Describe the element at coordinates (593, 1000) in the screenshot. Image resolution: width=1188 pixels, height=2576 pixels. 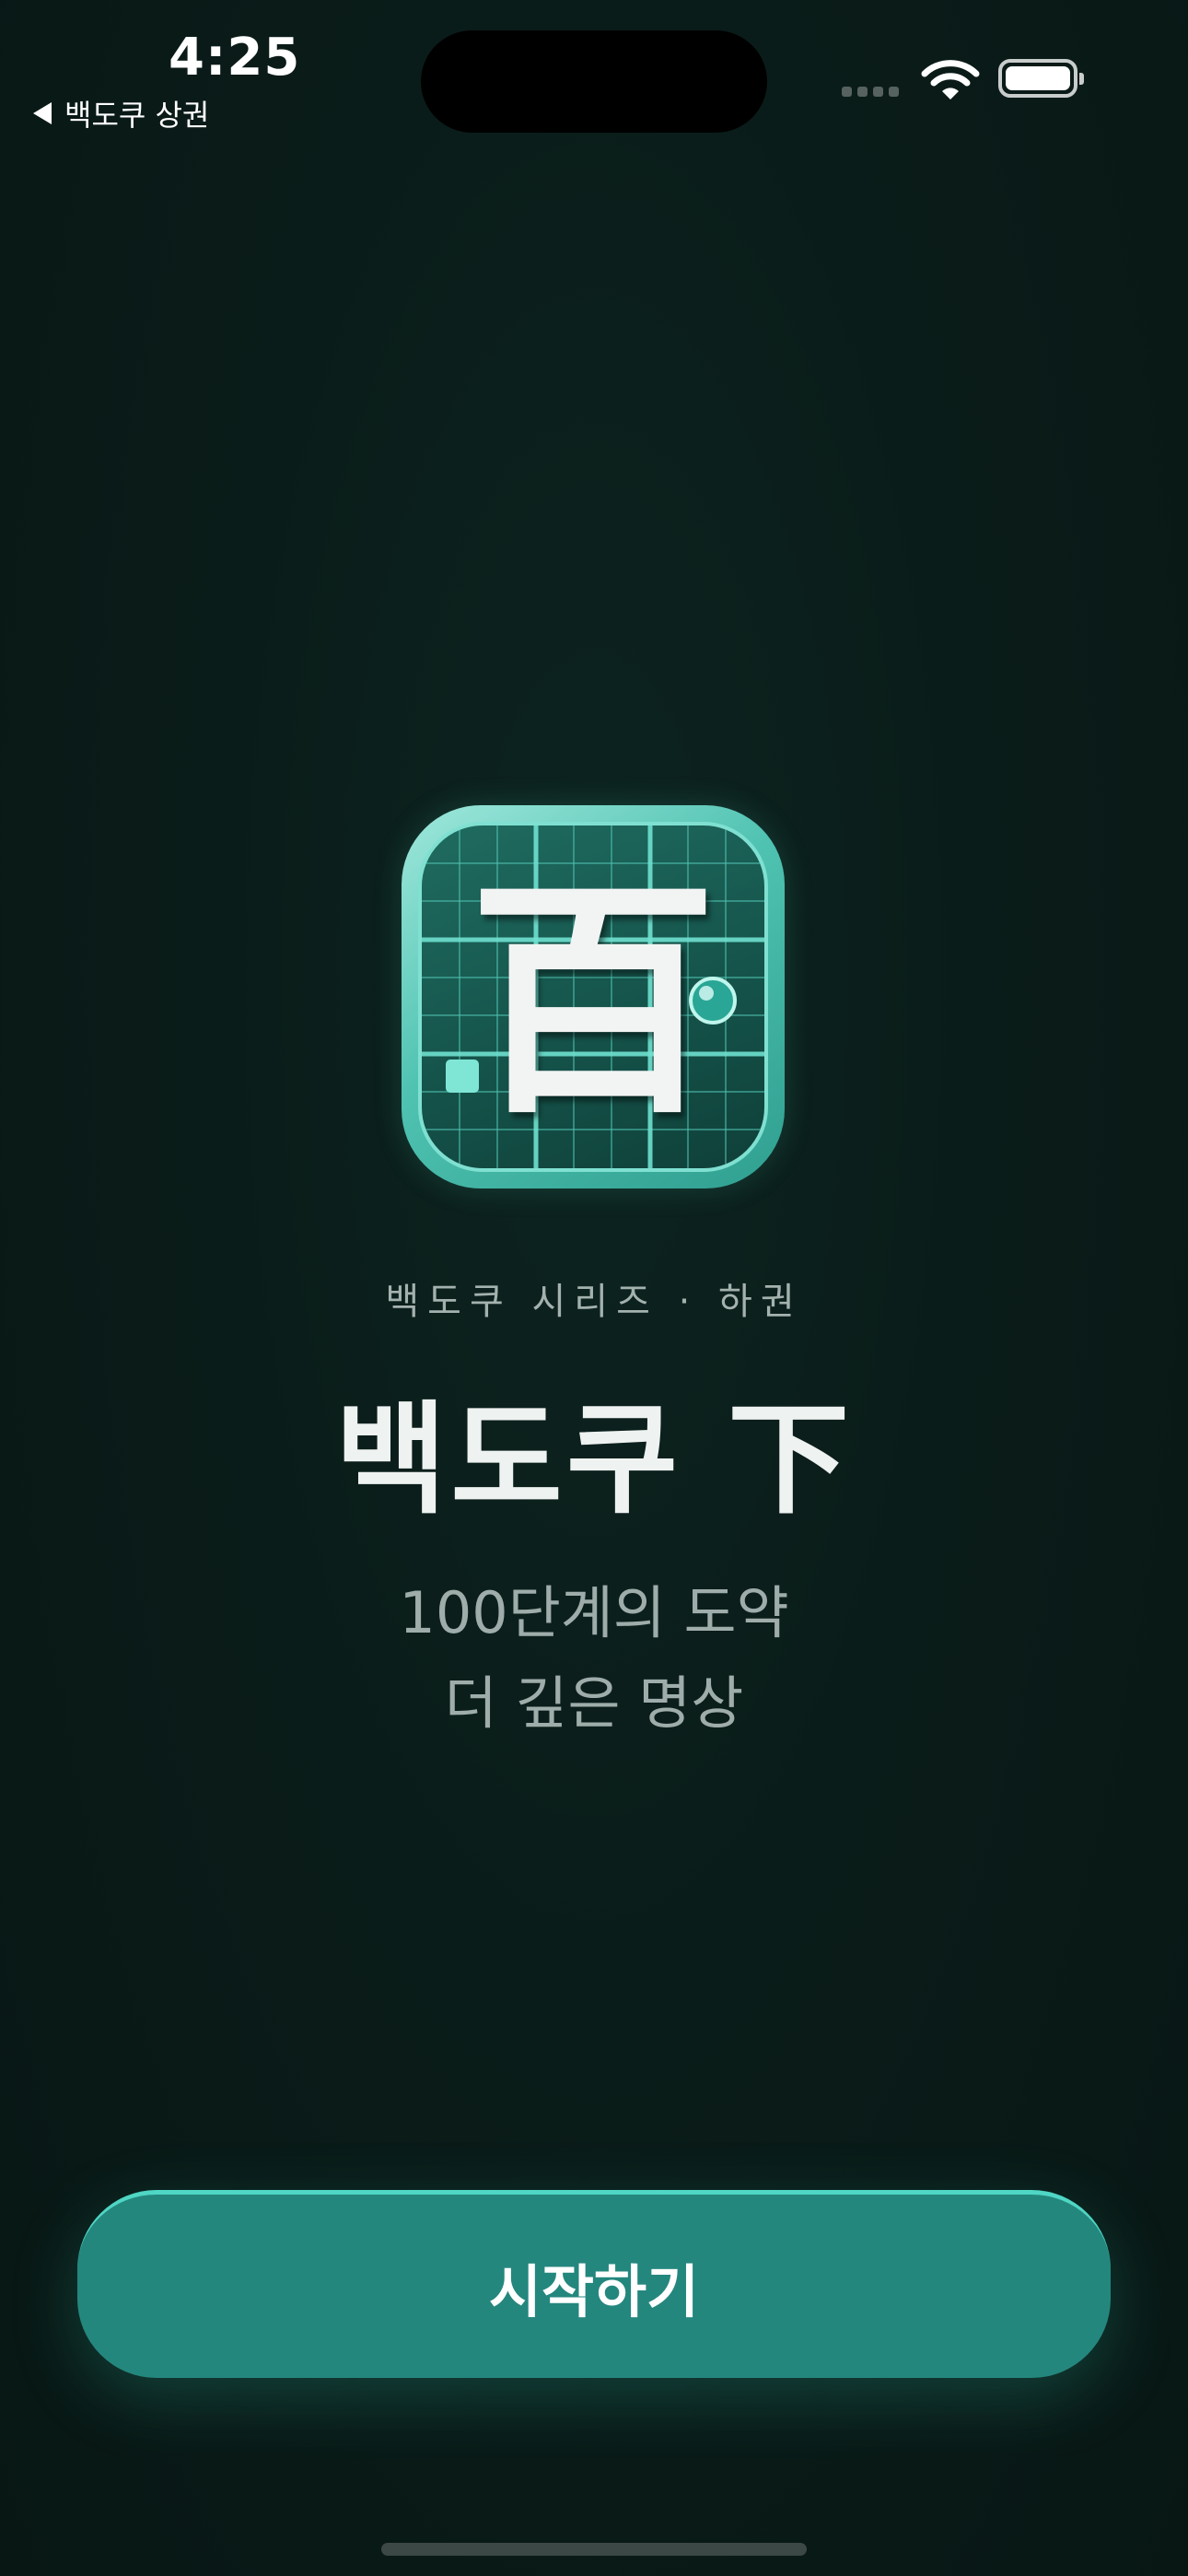
I see `app-icon-glyph: 百` at that location.